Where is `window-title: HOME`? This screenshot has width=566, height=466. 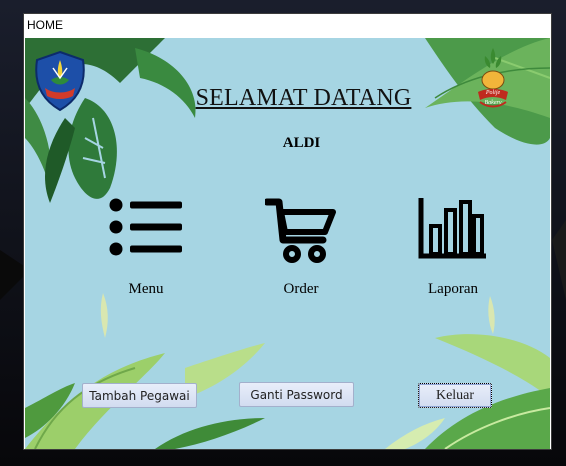
window-title: HOME is located at coordinates (287, 26).